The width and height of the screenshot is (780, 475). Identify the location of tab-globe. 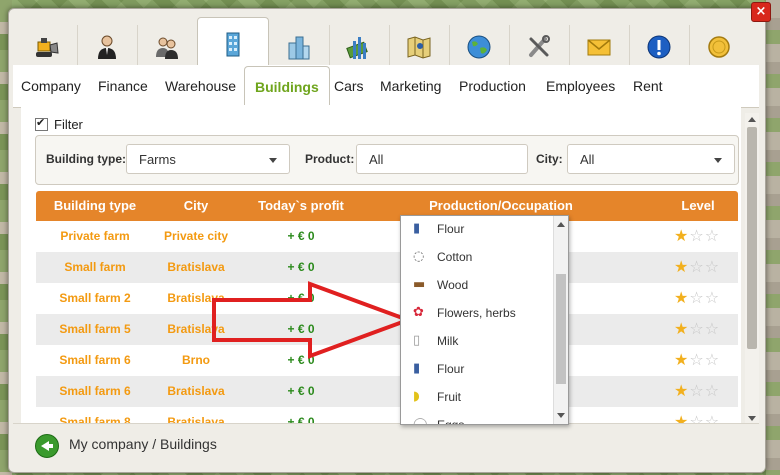
(479, 47).